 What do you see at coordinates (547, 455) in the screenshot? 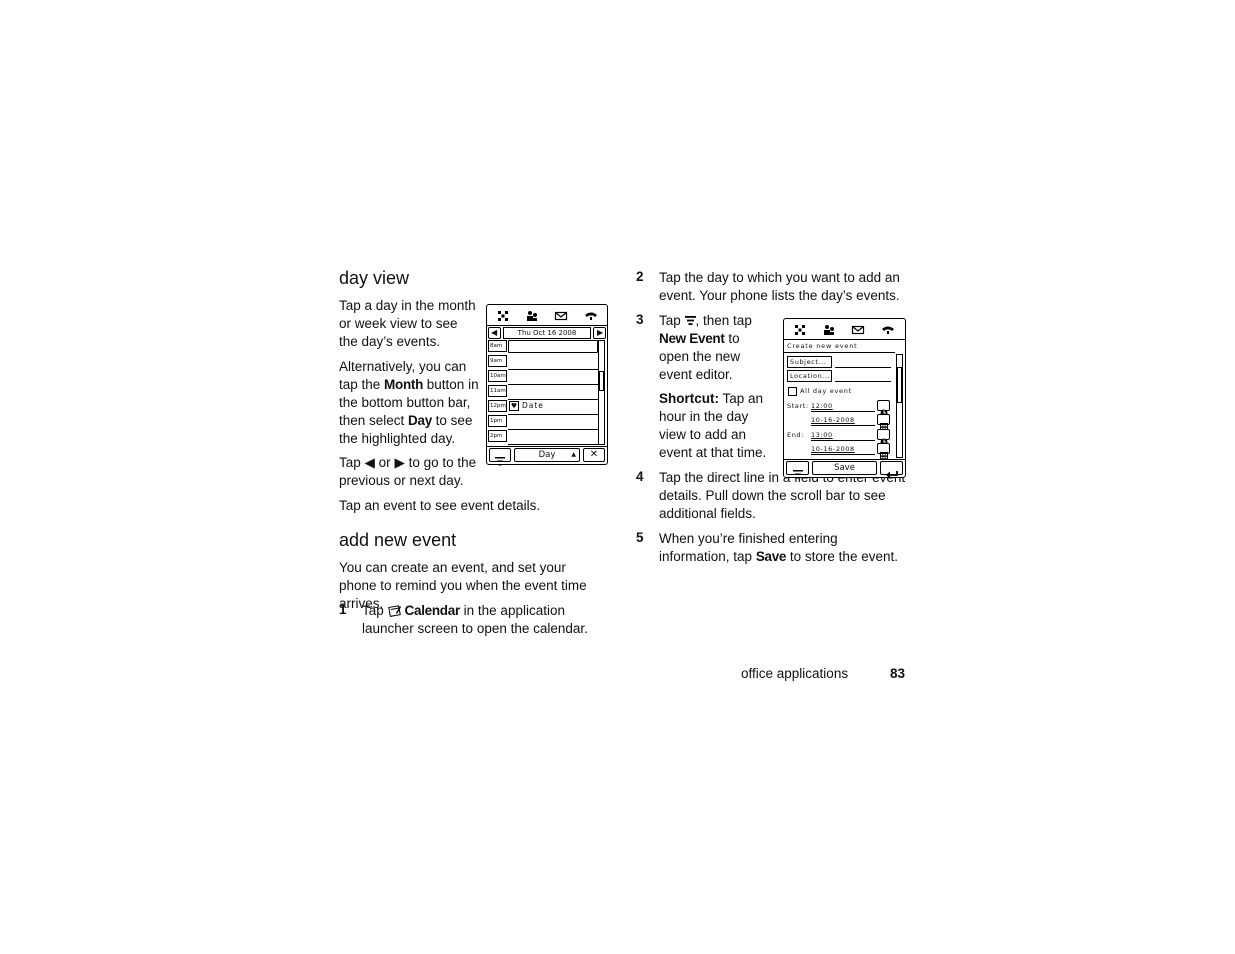
I see `view-select-button: Day ▲` at bounding box center [547, 455].